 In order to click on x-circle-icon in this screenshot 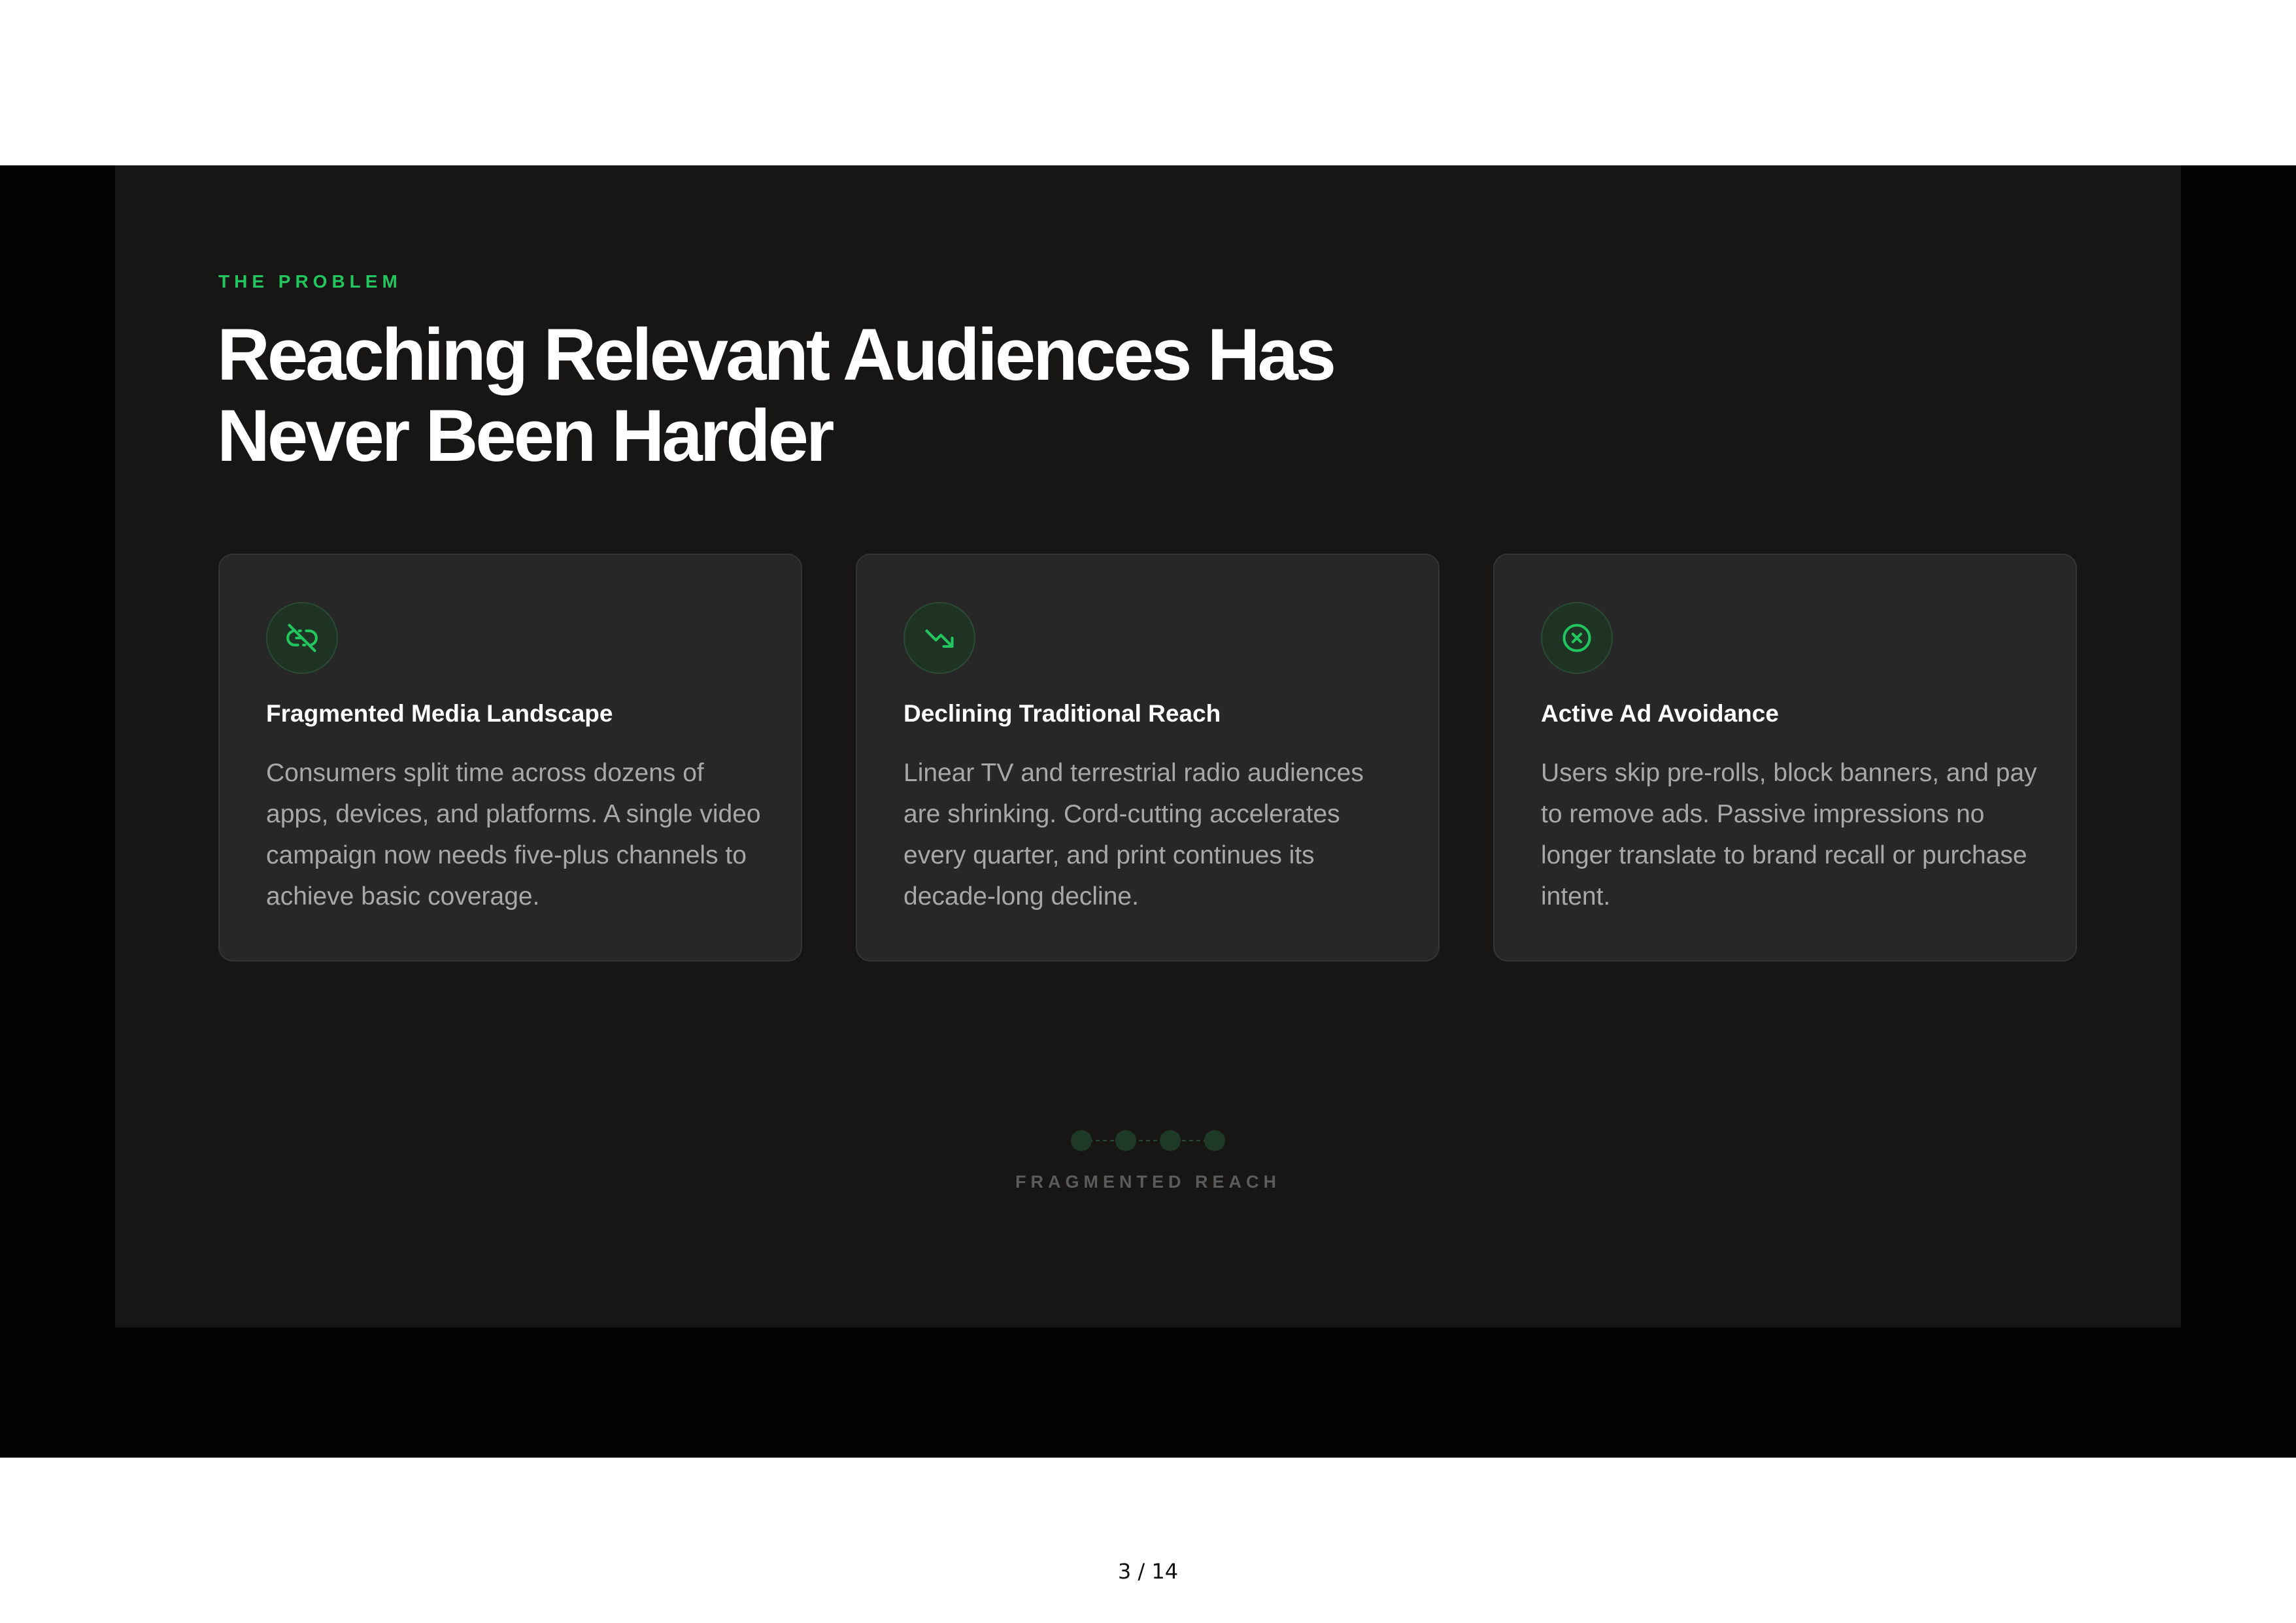, I will do `click(1577, 638)`.